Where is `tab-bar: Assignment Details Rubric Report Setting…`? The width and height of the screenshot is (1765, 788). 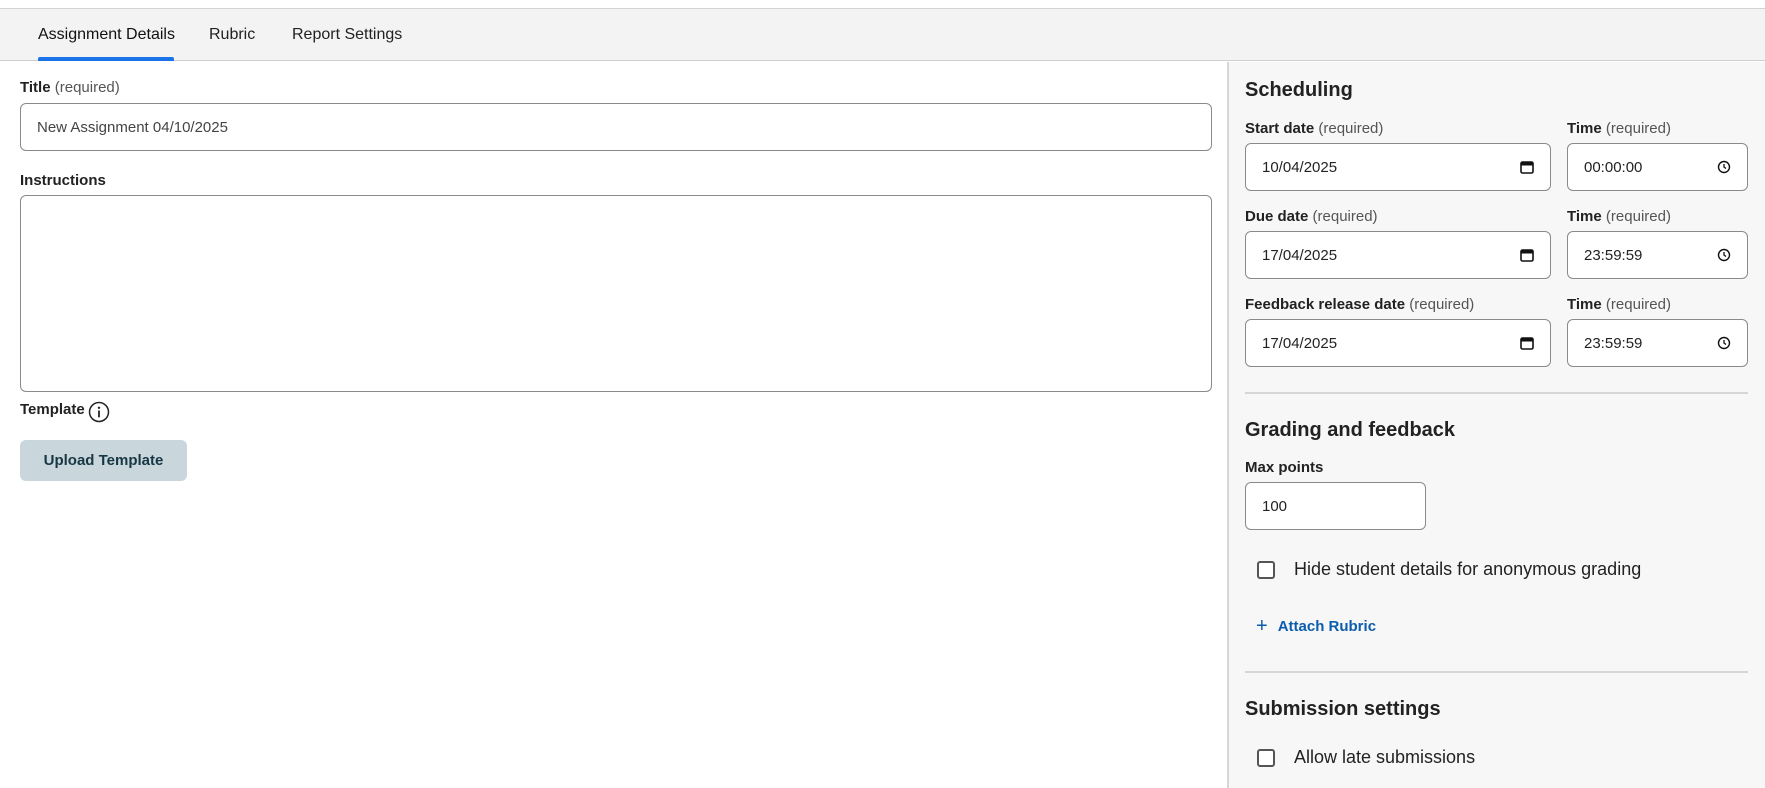
tab-bar: Assignment Details Rubric Report Setting… is located at coordinates (882, 35).